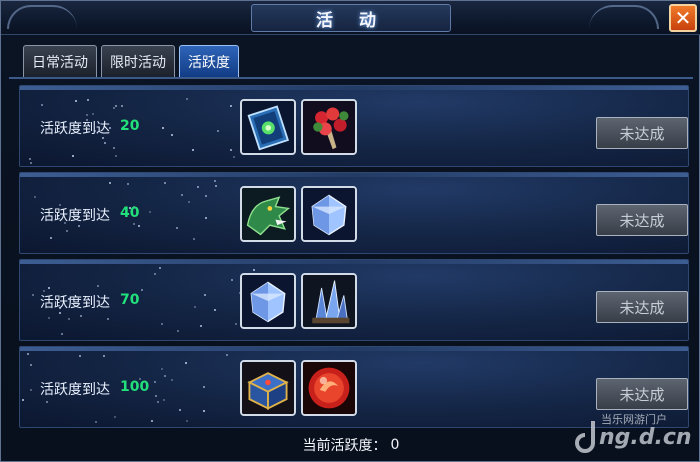  Describe the element at coordinates (329, 388) in the screenshot. I see `red-orb-icon` at that location.